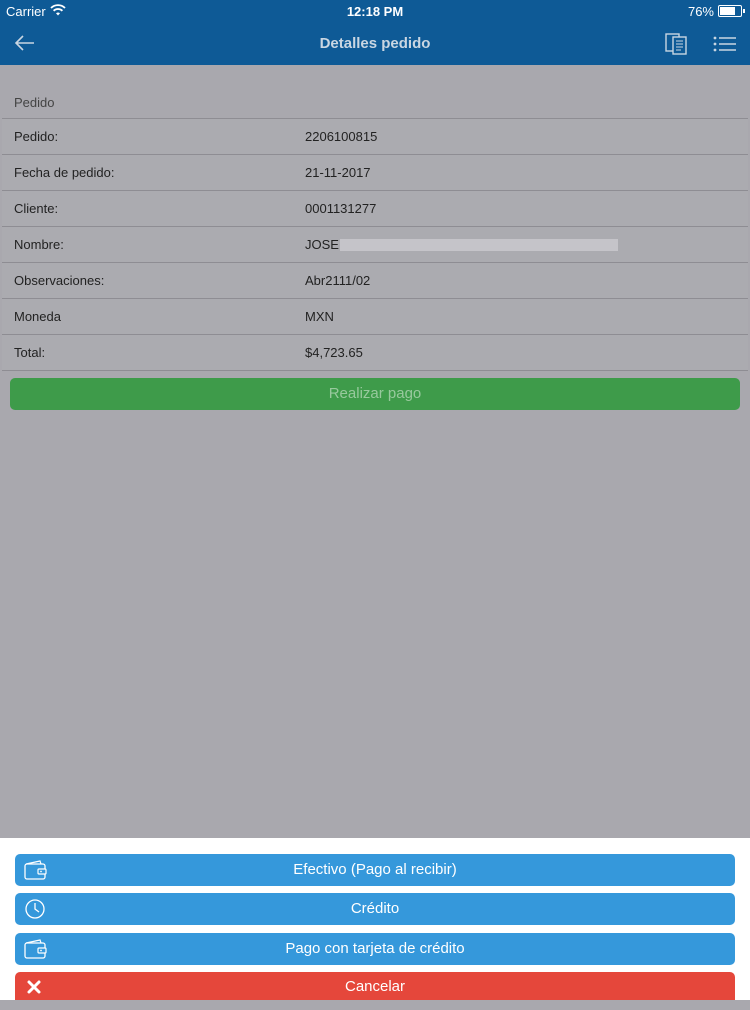  What do you see at coordinates (375, 280) in the screenshot?
I see `detail-row-observaciones: Observaciones: Abr2111/02` at bounding box center [375, 280].